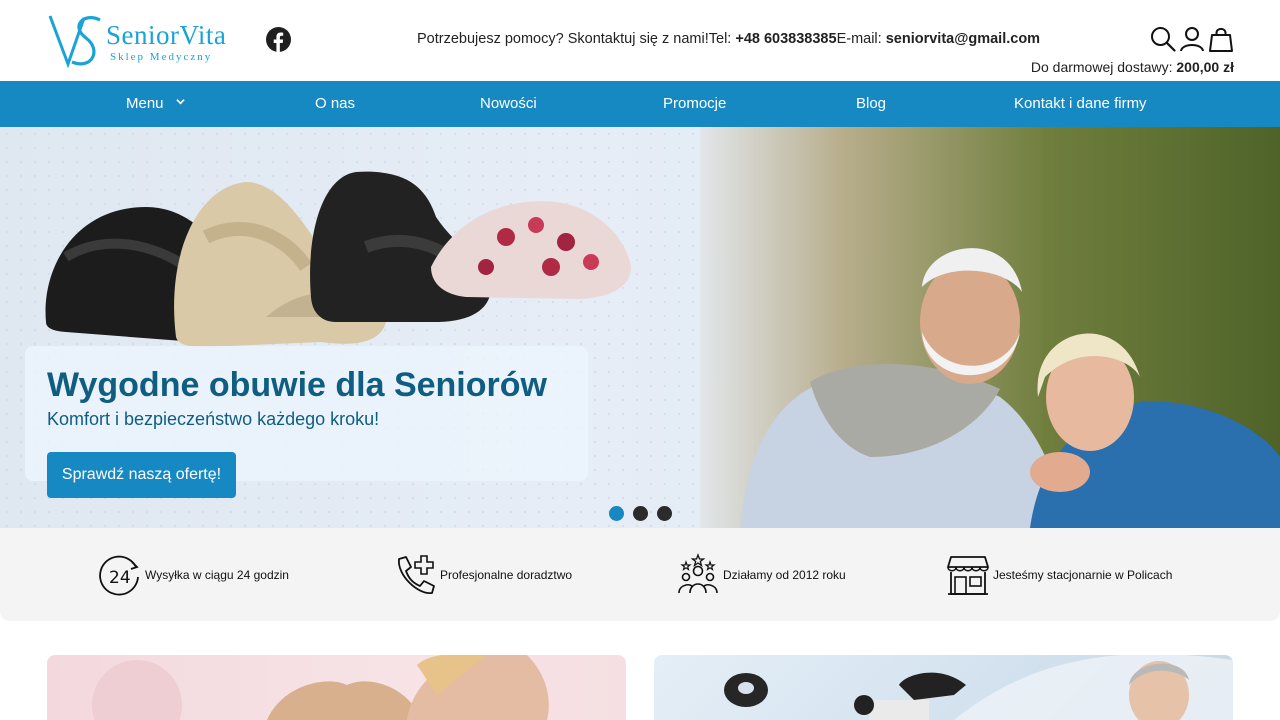 This screenshot has height=720, width=1280. What do you see at coordinates (1101, 67) in the screenshot?
I see `free-shipping-label: Do darmowej dostawy:` at bounding box center [1101, 67].